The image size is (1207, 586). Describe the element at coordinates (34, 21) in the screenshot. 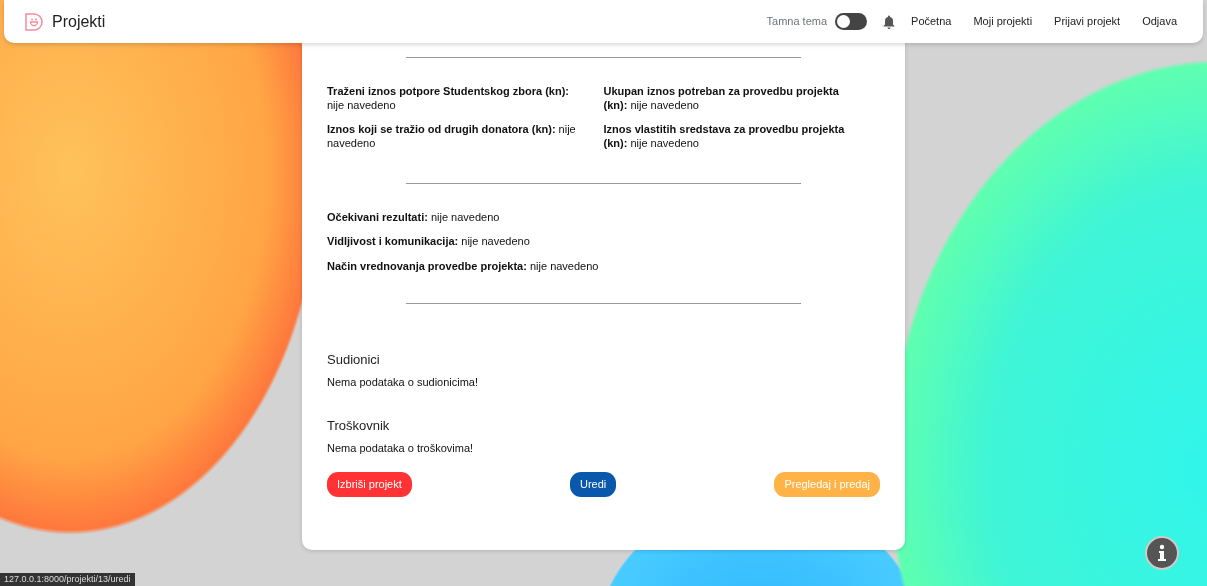

I see `smiley-logo-icon` at that location.